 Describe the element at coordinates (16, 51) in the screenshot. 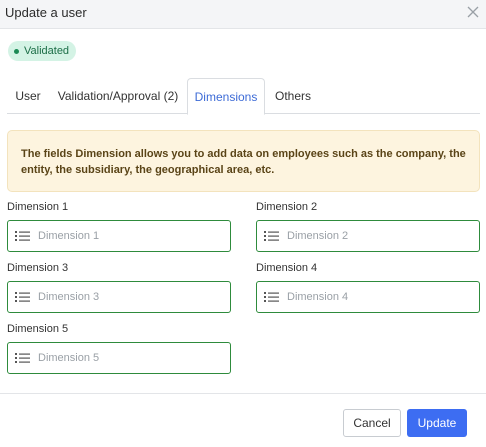

I see `status-dot-icon` at that location.